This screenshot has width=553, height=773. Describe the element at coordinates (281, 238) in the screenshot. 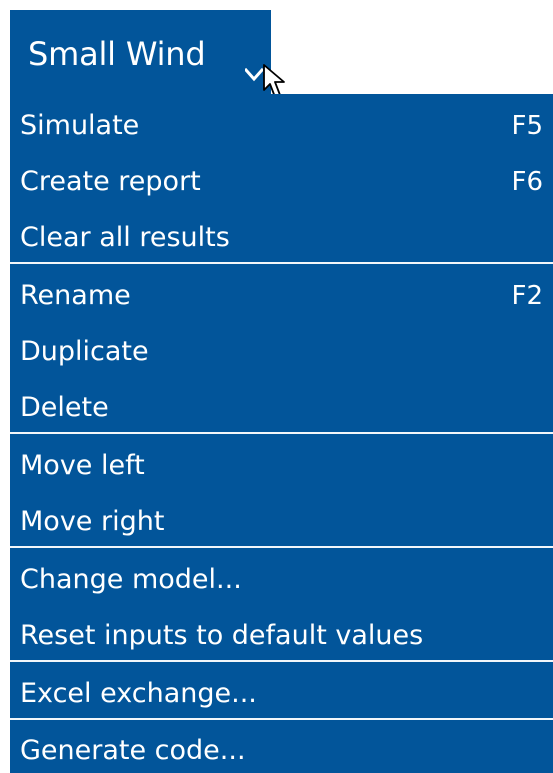

I see `menu-item-clear-all-results: Clear all results` at that location.